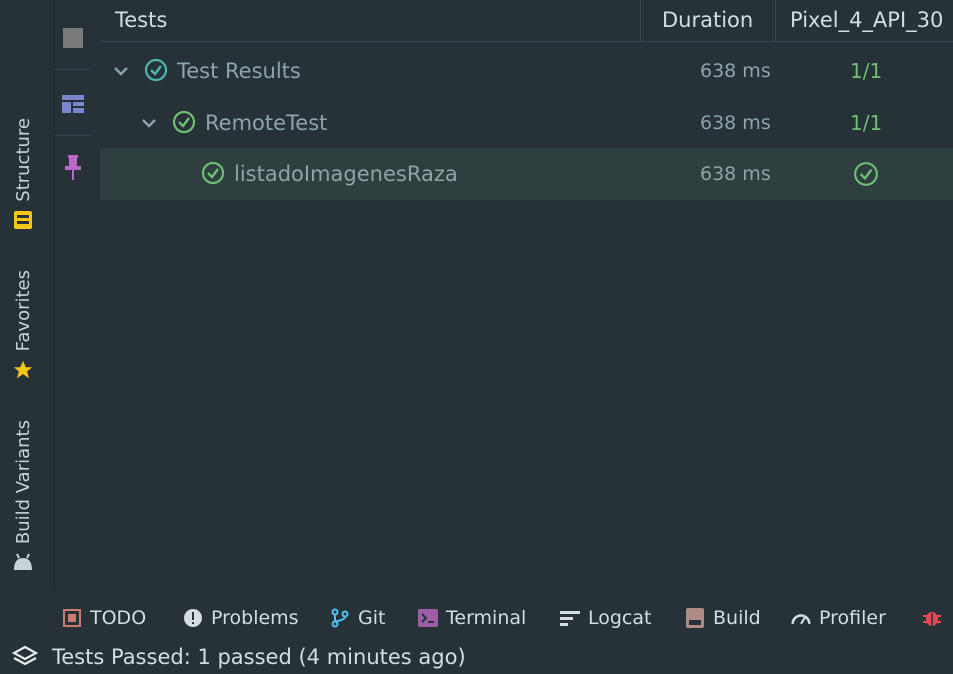 The width and height of the screenshot is (953, 674). What do you see at coordinates (866, 176) in the screenshot?
I see `passed-device-icon` at bounding box center [866, 176].